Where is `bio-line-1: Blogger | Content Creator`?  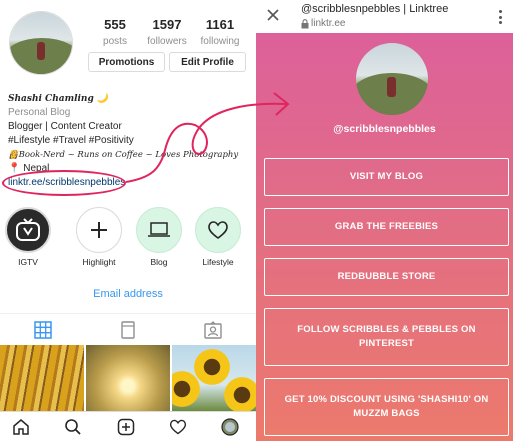
bio-line-1: Blogger | Content Creator is located at coordinates (65, 126).